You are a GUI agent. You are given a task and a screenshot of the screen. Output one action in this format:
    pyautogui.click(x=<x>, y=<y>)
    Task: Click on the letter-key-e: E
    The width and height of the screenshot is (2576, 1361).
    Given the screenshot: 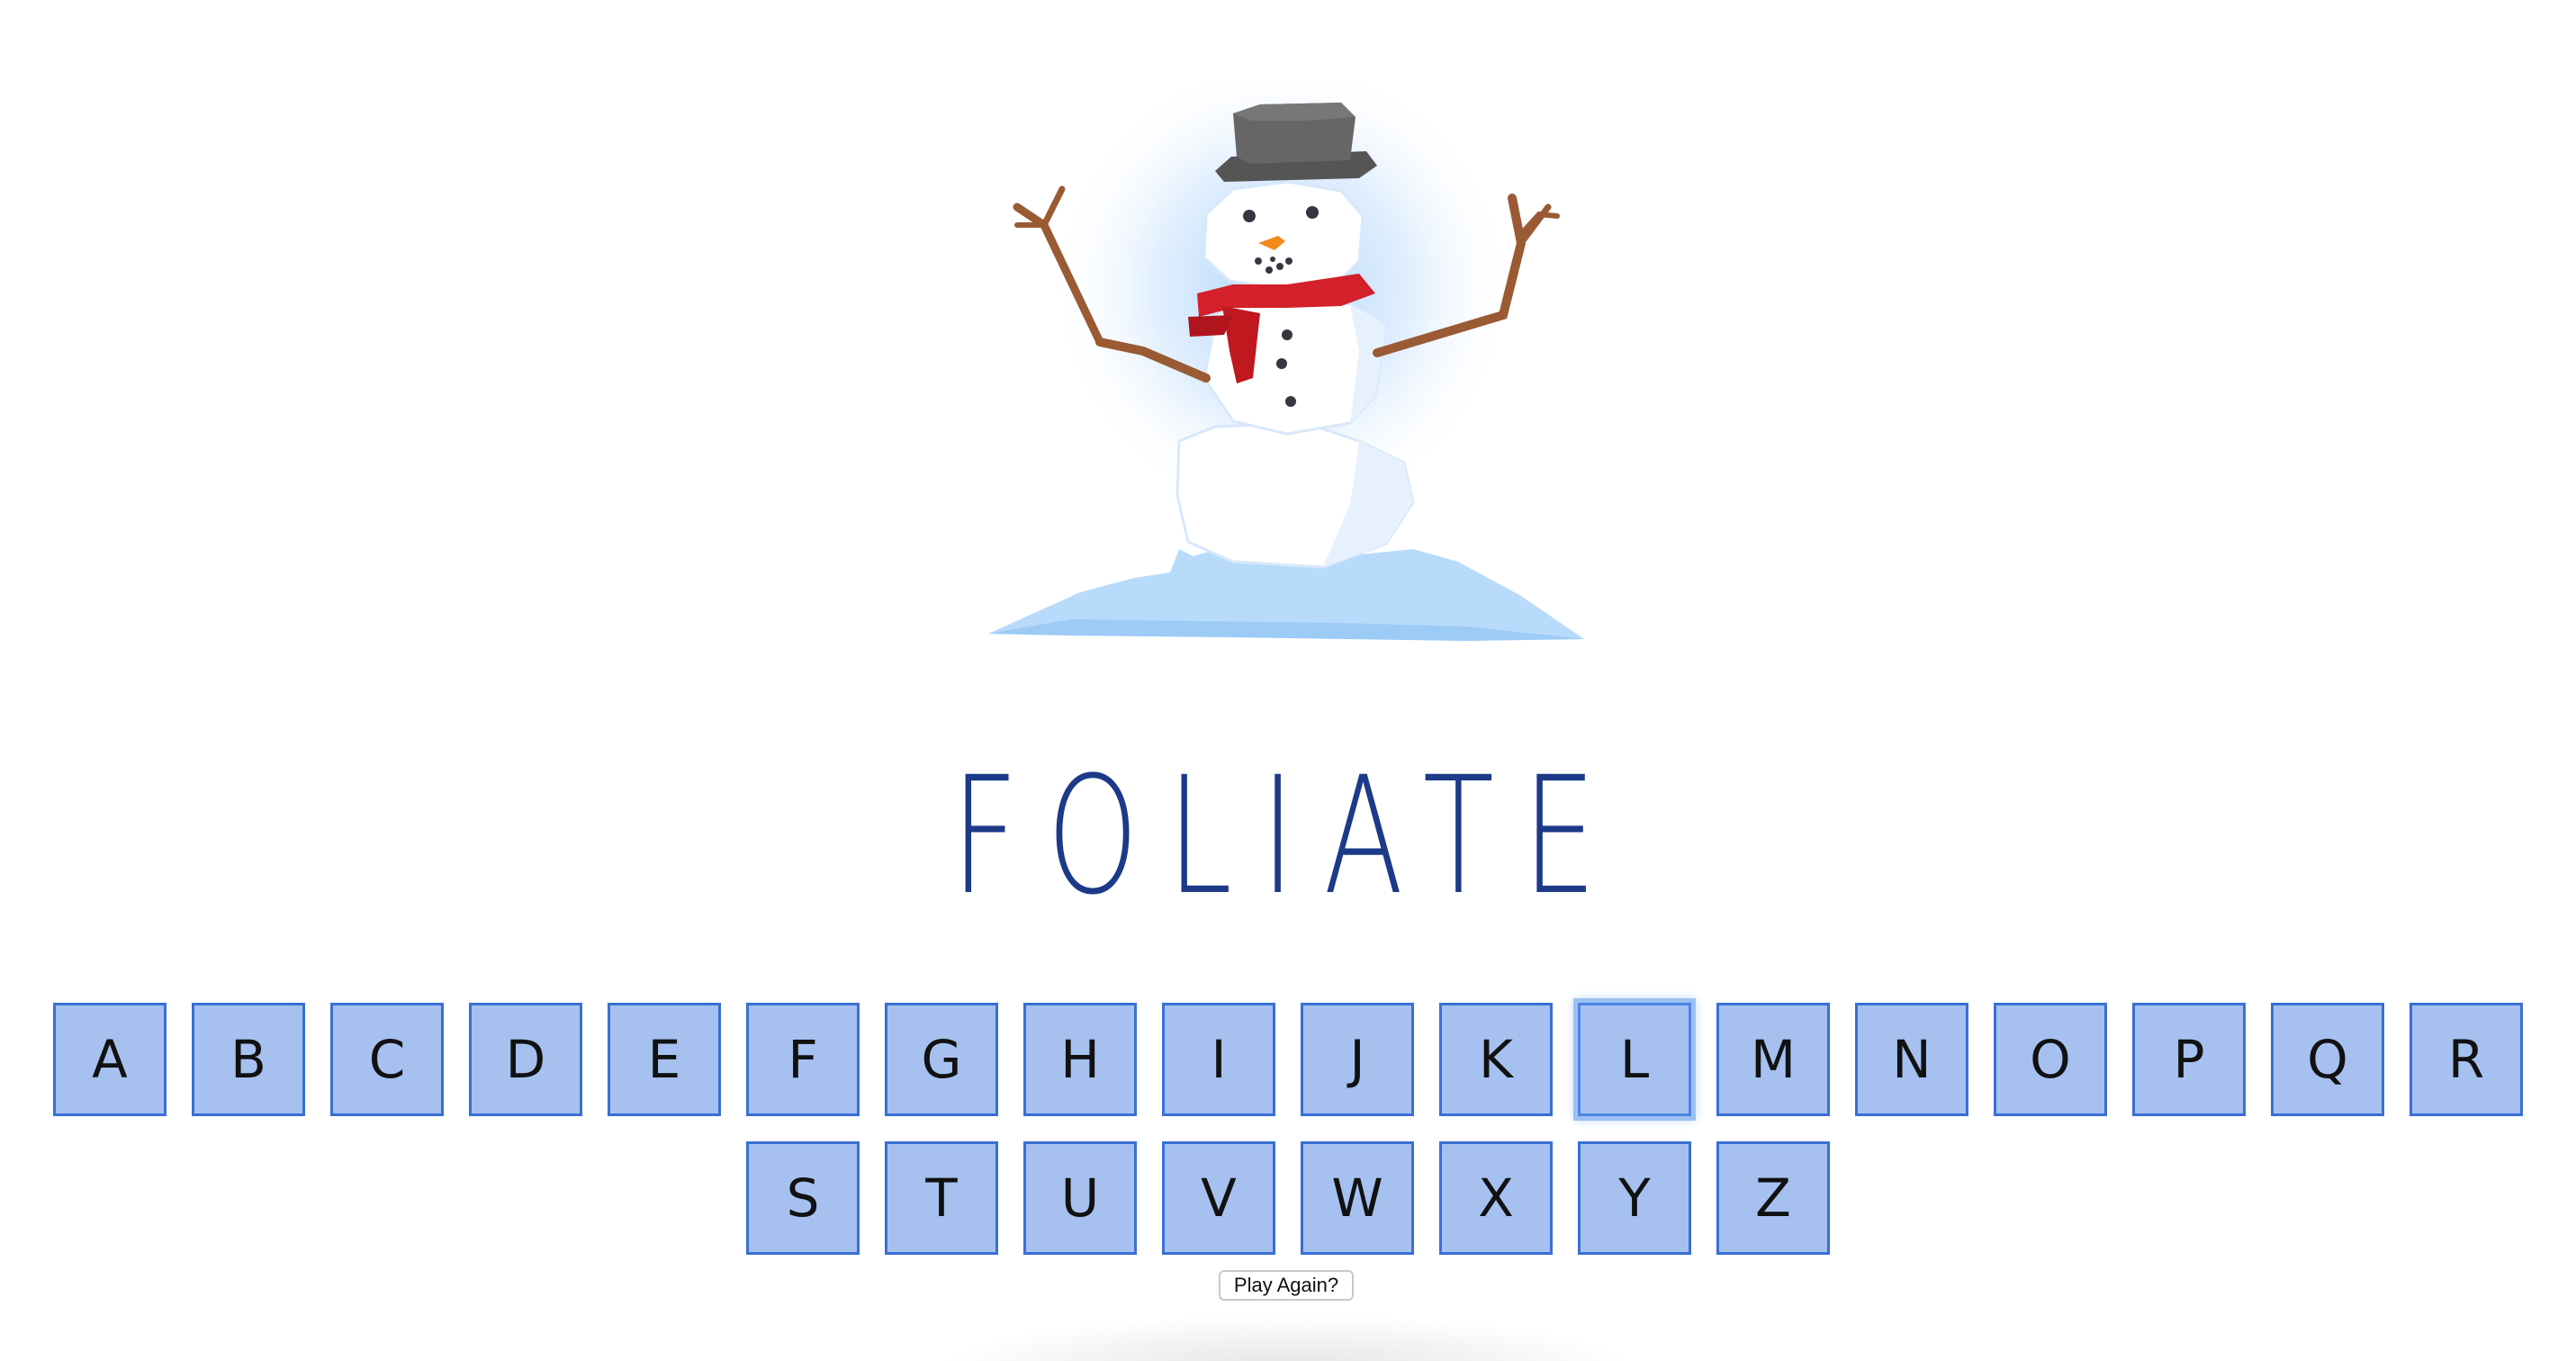 What is the action you would take?
    pyautogui.click(x=664, y=1059)
    